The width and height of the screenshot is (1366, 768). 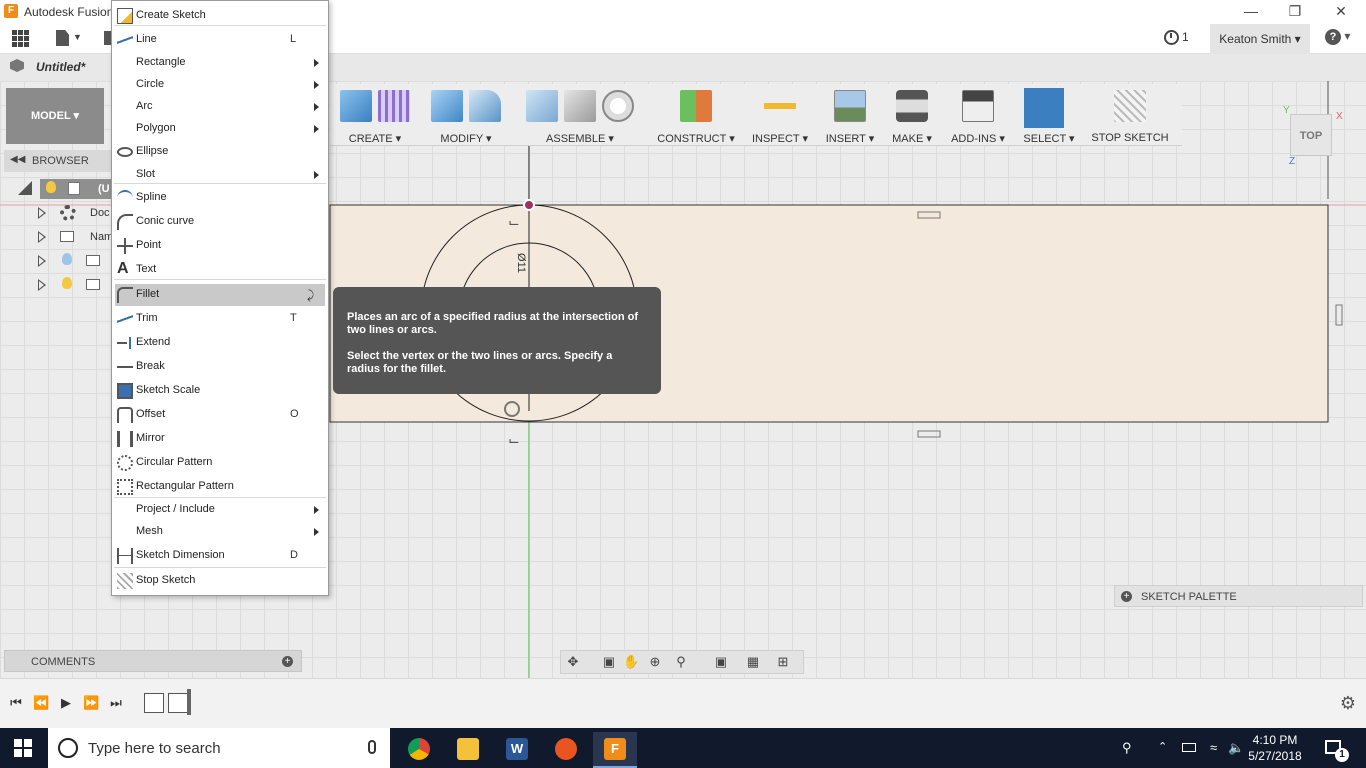 What do you see at coordinates (1236, 748) in the screenshot?
I see `volume-icon: 🔈` at bounding box center [1236, 748].